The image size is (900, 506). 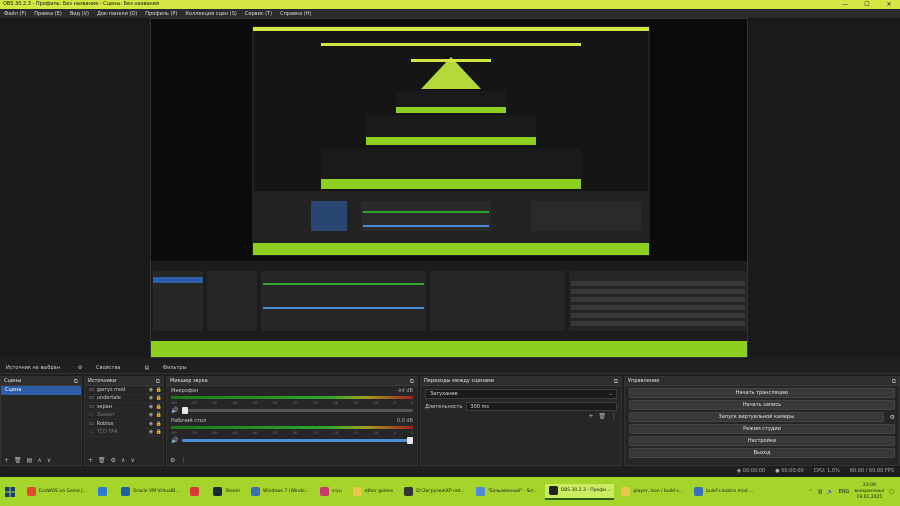 I want to click on menu-scene-collection: Коллекция сцен (S), so click(x=211, y=14).